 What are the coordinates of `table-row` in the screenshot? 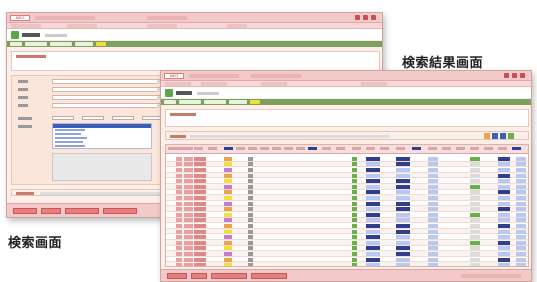 It's located at (347, 264).